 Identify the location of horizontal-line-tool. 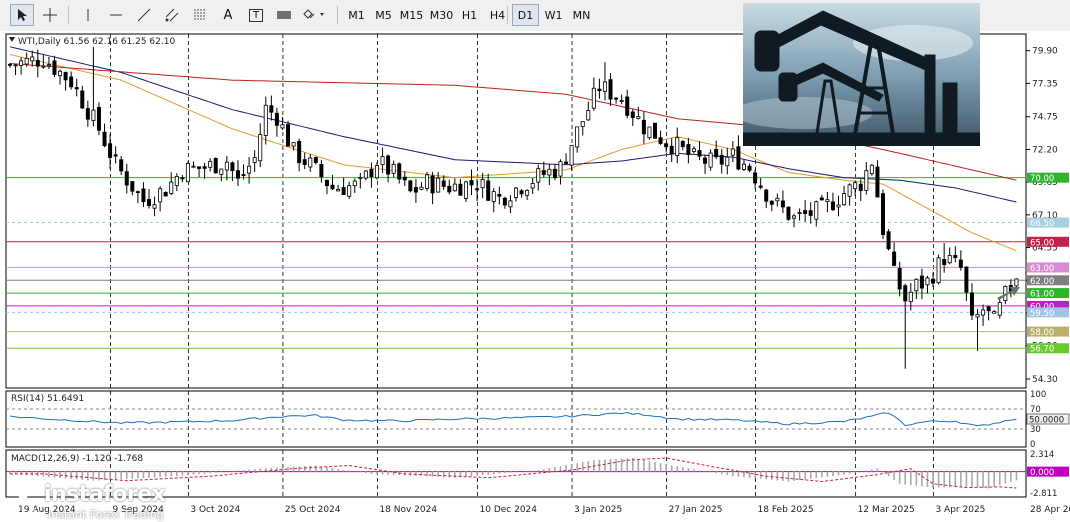
(116, 15).